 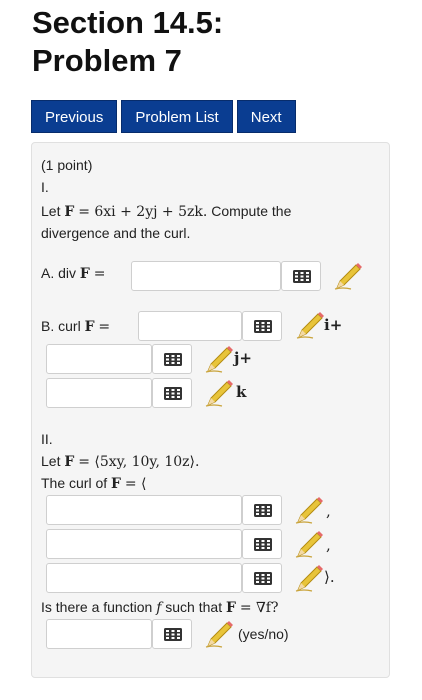 What do you see at coordinates (135, 484) in the screenshot?
I see `equals-bracket: = ⟨` at bounding box center [135, 484].